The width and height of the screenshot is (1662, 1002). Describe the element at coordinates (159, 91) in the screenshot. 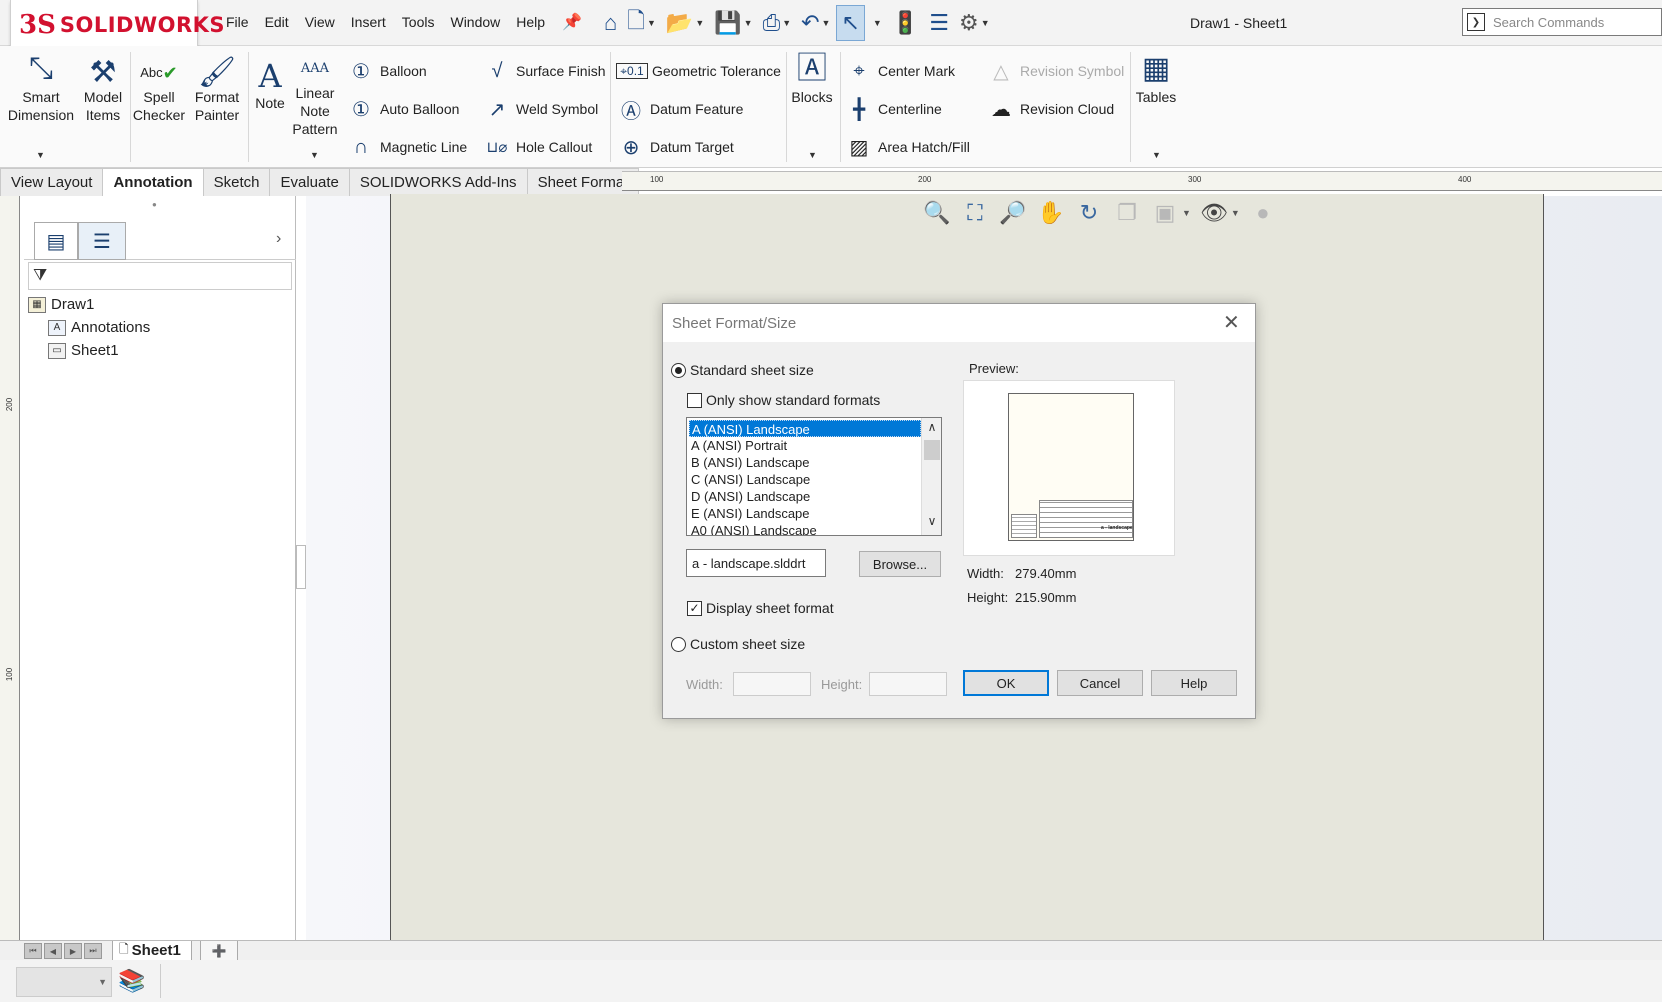

I see `spell-checker-button: Abc ✔ Spell Checker` at that location.